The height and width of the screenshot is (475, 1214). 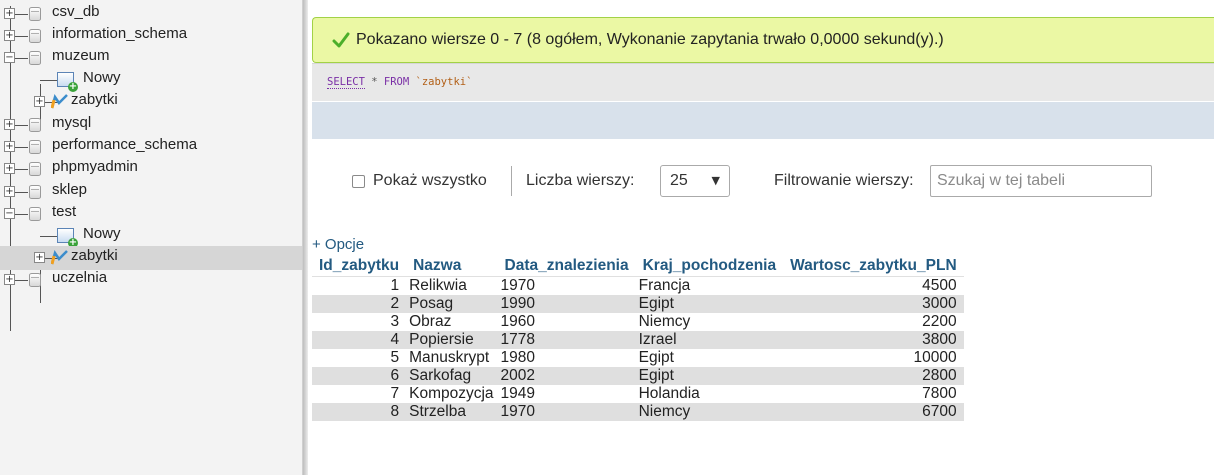 I want to click on table-row: 6 Sarkofag 2002 Egipt 2800, so click(x=638, y=375).